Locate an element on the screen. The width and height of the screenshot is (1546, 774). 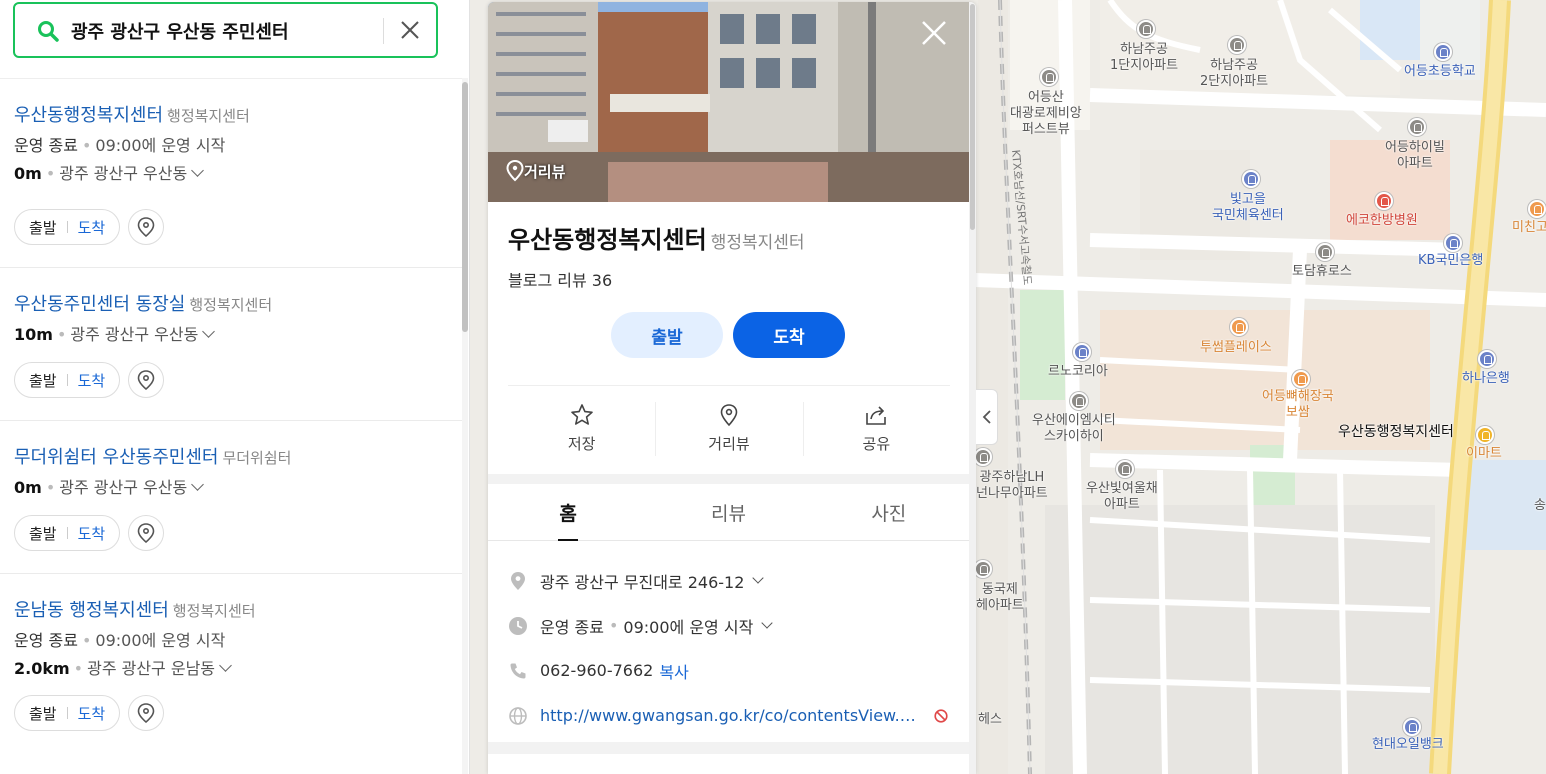
save-button: 저장 is located at coordinates (581, 428).